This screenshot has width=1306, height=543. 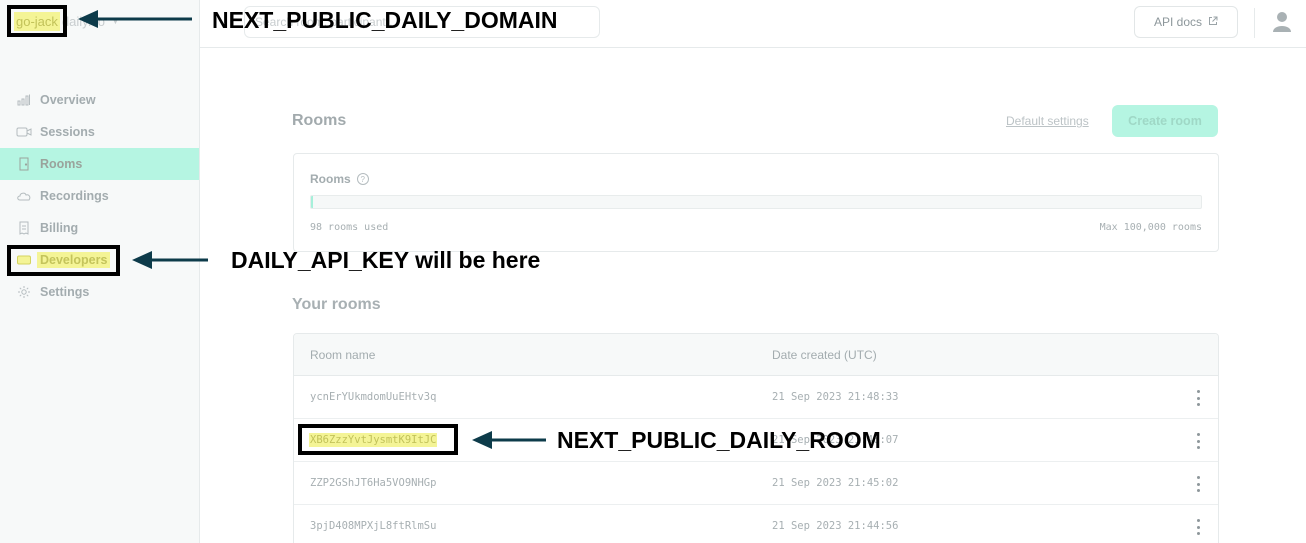 What do you see at coordinates (719, 440) in the screenshot?
I see `annotation-room: NEXT_PUBLIC_DAILY_ROOM` at bounding box center [719, 440].